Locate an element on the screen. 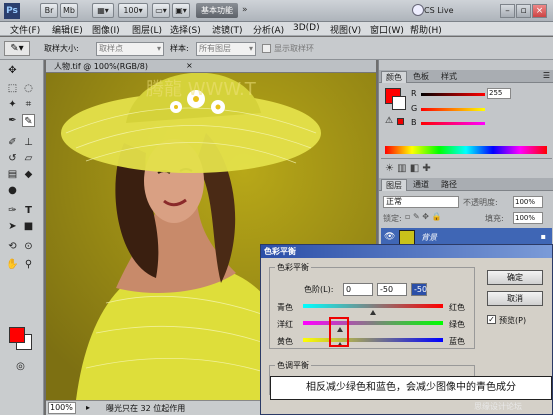 This screenshot has width=553, height=415. history-brush-tool-icon: ↺ is located at coordinates (12, 158).